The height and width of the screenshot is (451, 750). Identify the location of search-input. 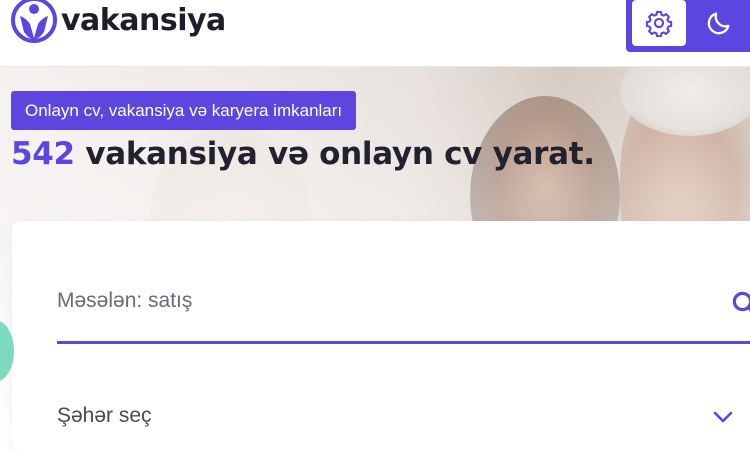
(403, 301).